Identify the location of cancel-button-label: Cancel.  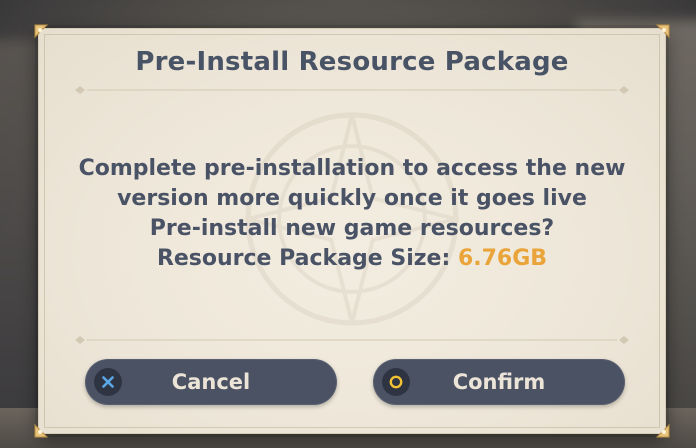
(211, 382).